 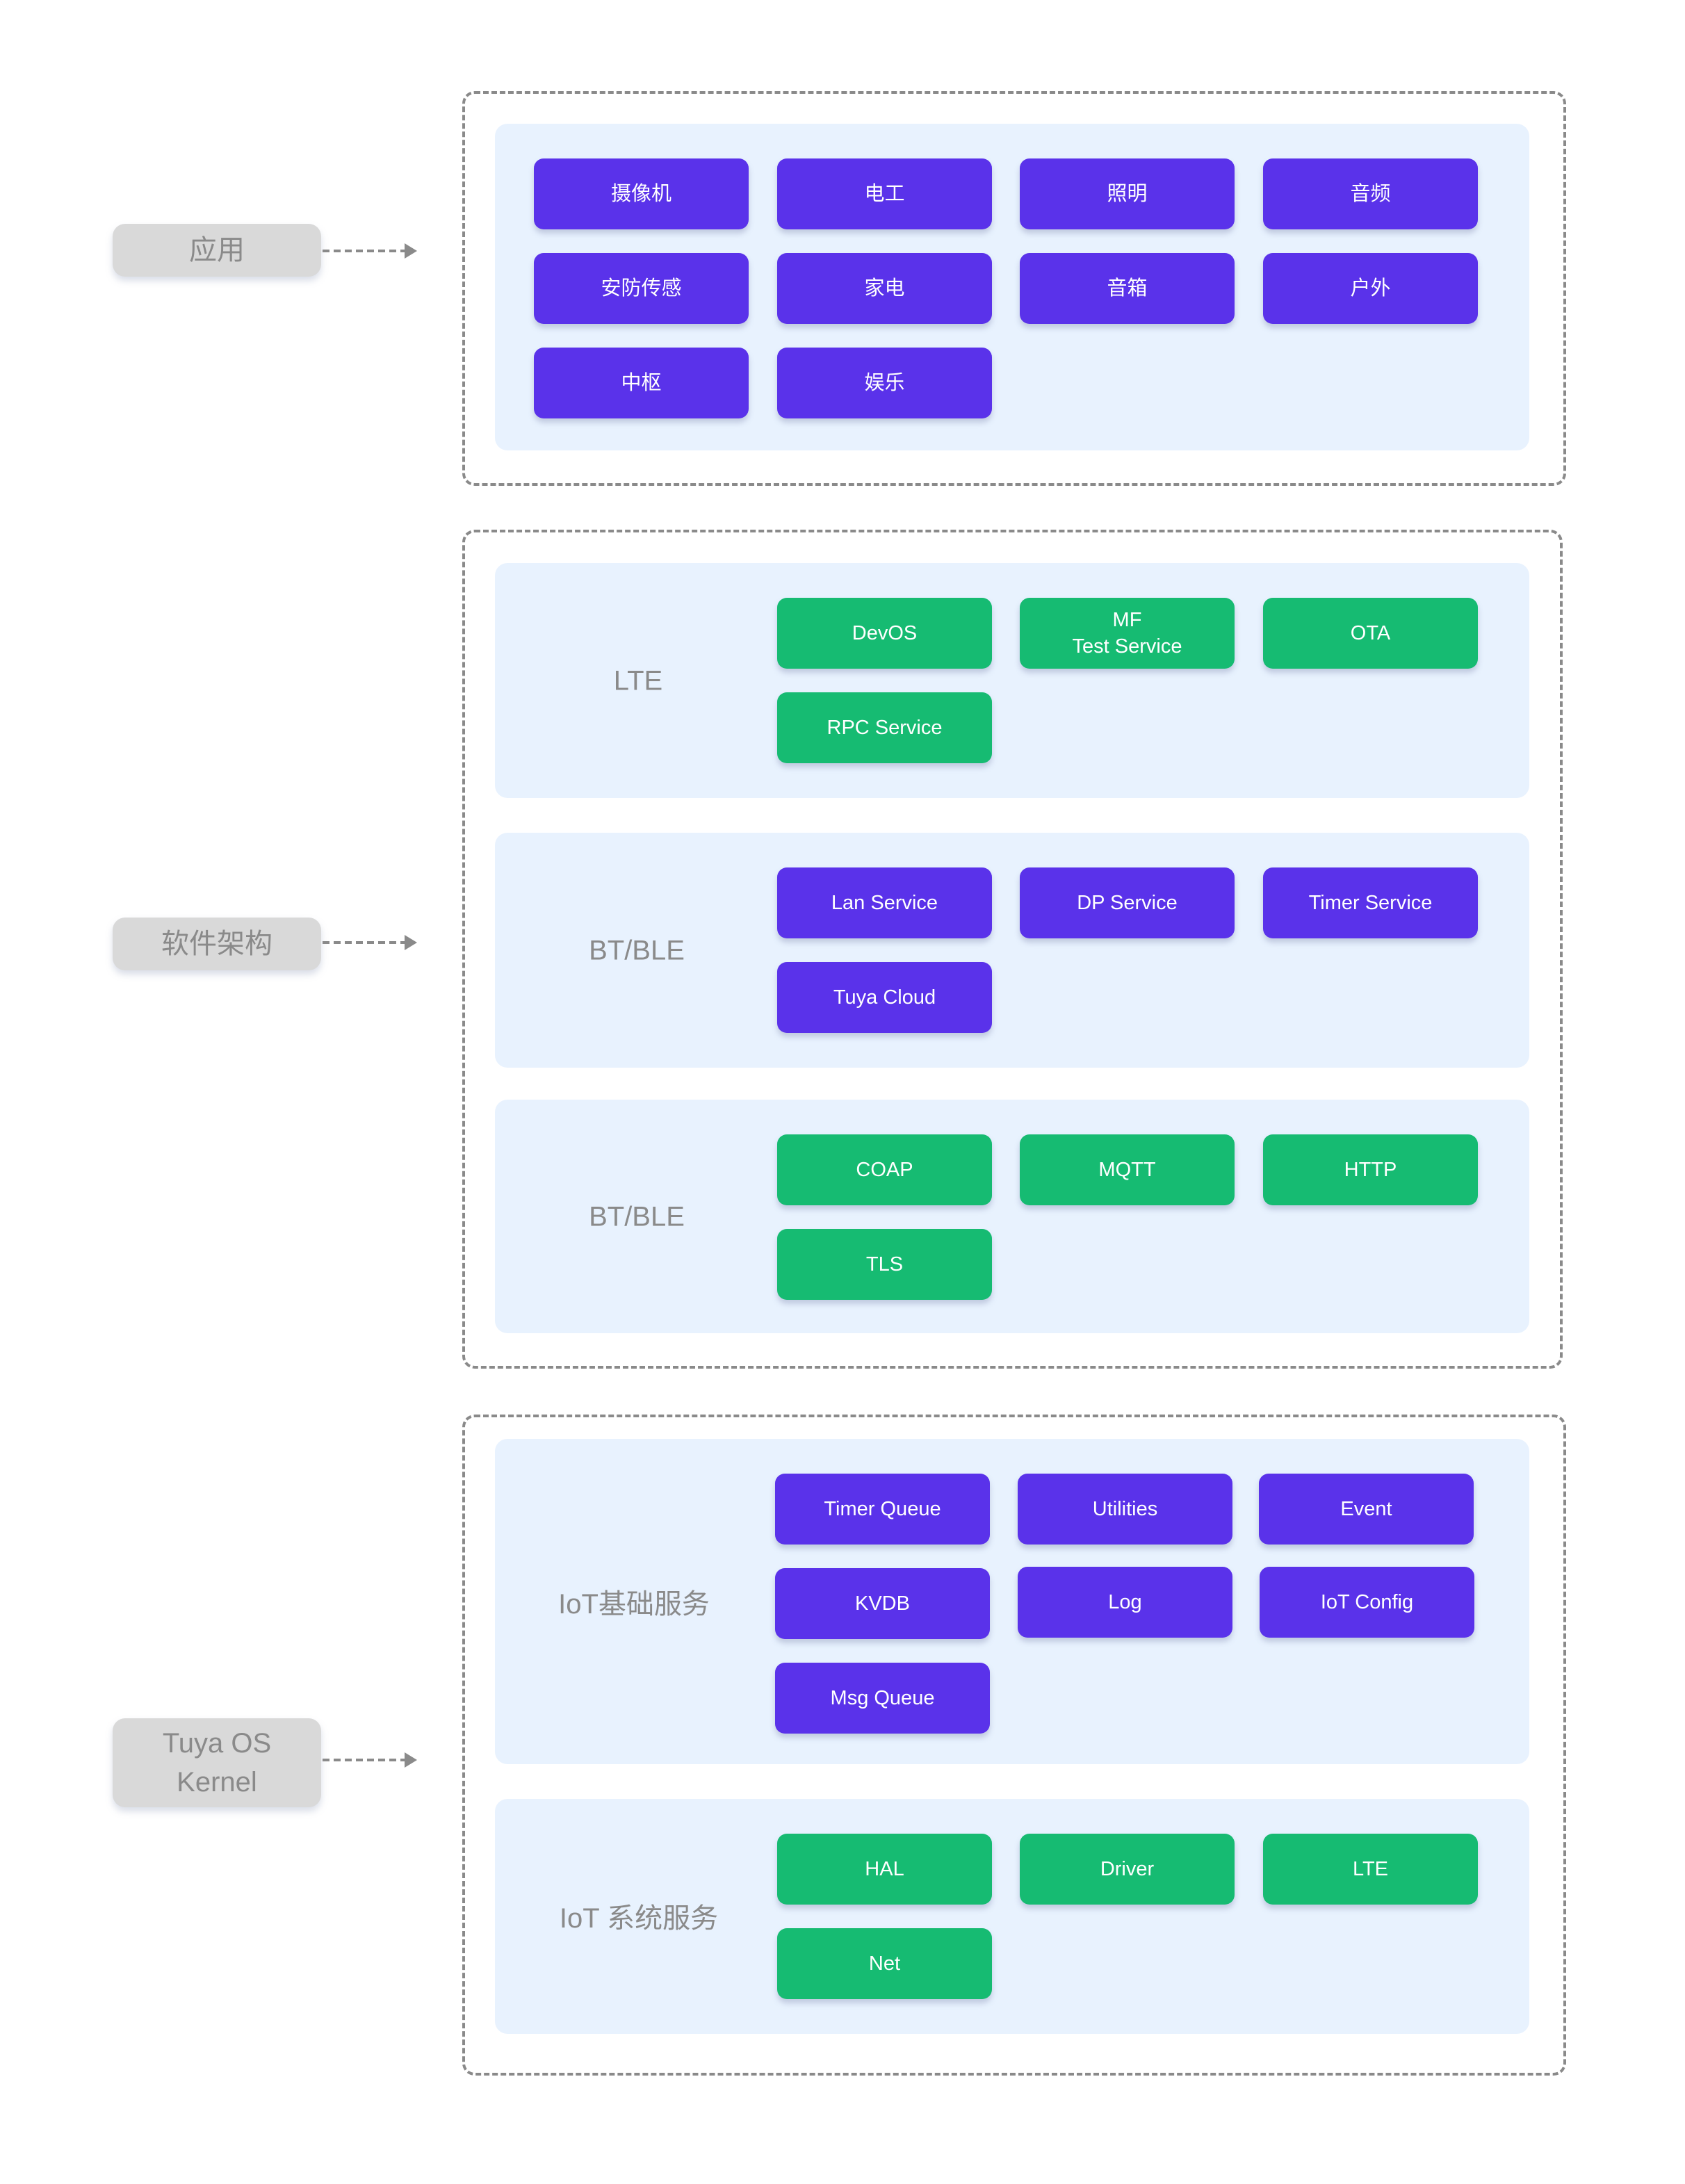 I want to click on module-log: Log, so click(x=1125, y=1602).